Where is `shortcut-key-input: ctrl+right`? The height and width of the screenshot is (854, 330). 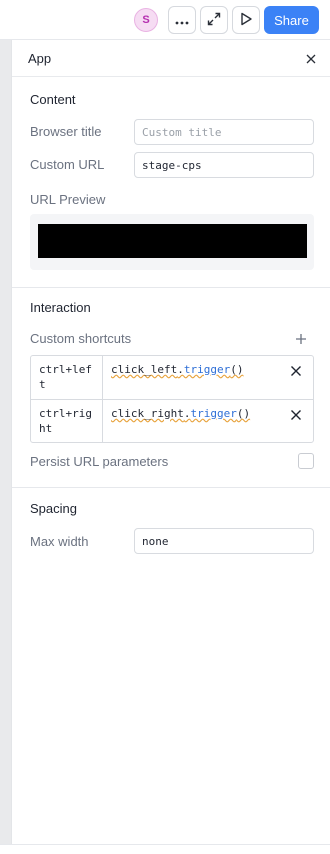
shortcut-key-input: ctrl+right is located at coordinates (67, 421).